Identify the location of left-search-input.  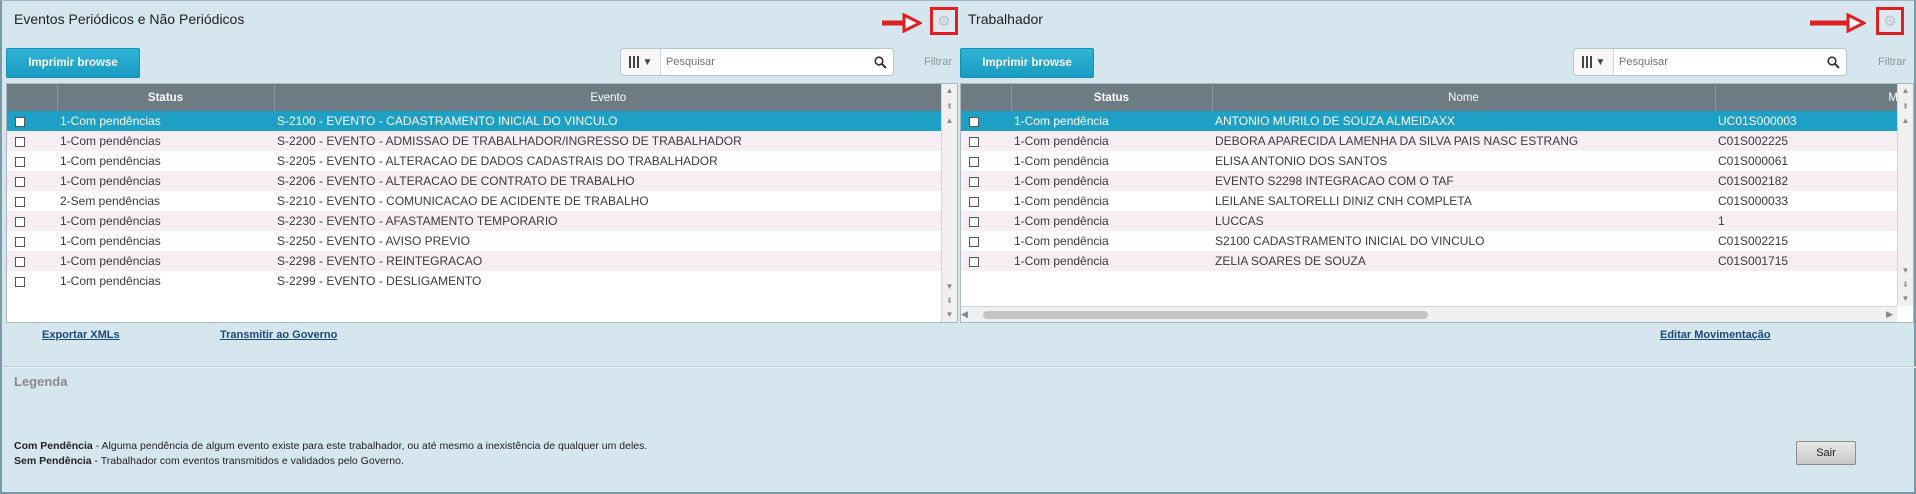
(764, 62).